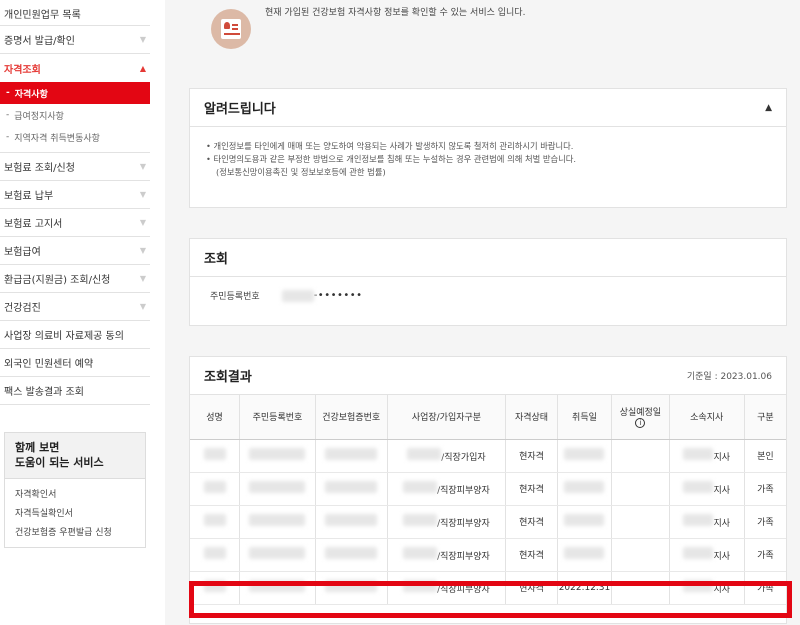  Describe the element at coordinates (29, 196) in the screenshot. I see `sidebar-item-label: 보험료 납부` at that location.